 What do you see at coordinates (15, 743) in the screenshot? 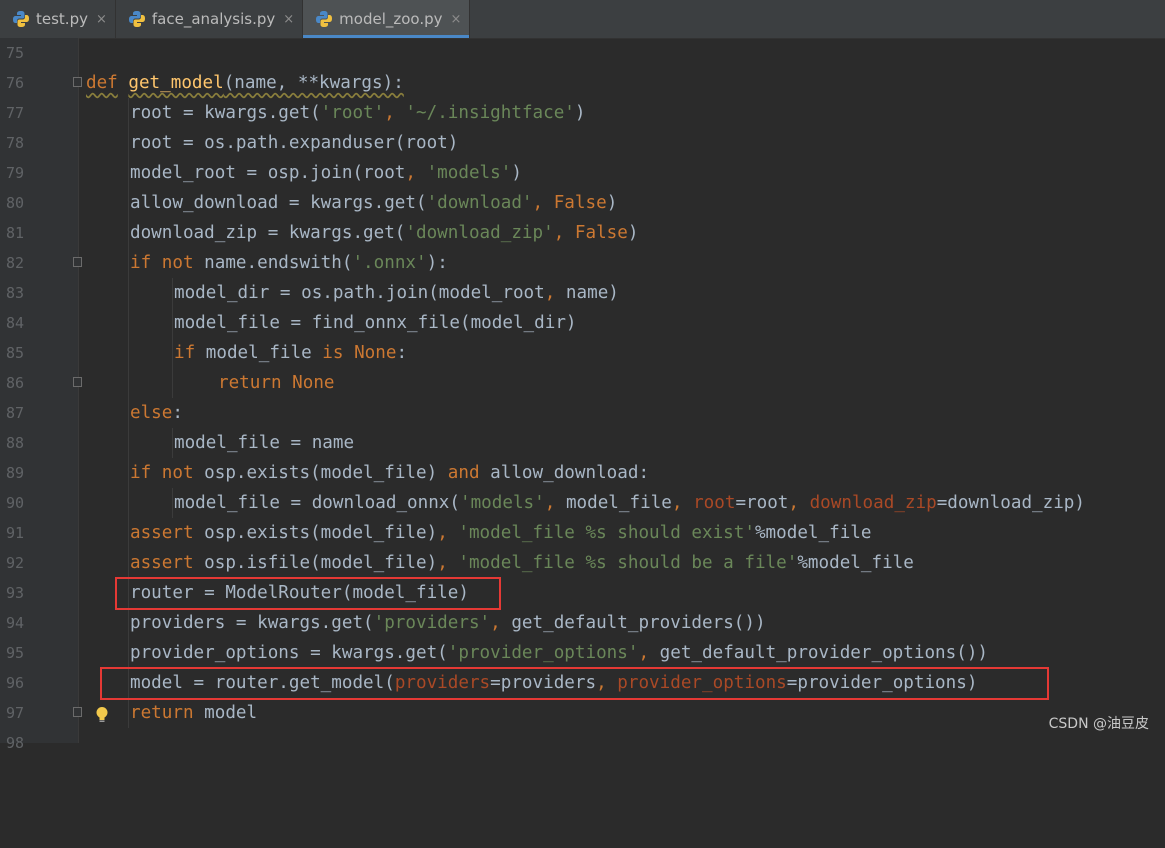
I see `line-number: 98` at bounding box center [15, 743].